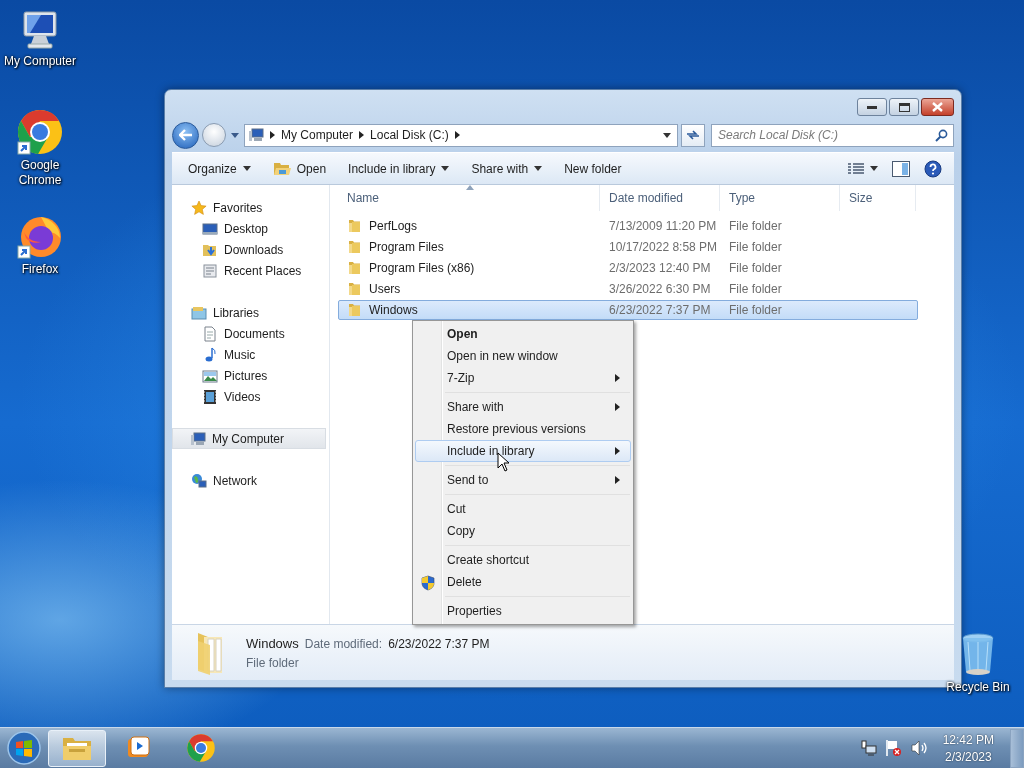 The width and height of the screenshot is (1024, 768). I want to click on toolbar-button: Share with, so click(507, 168).